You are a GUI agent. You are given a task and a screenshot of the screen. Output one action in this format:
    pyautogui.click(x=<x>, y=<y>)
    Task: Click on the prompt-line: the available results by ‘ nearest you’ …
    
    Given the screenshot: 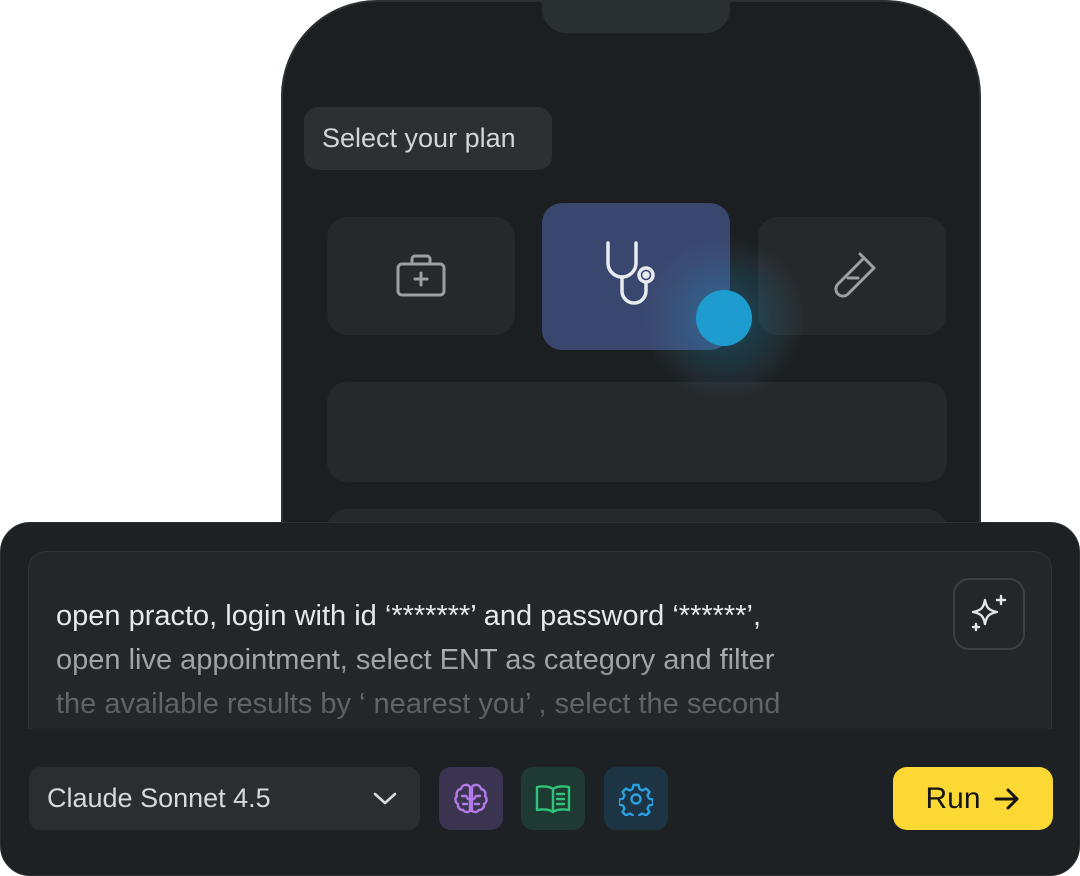 What is the action you would take?
    pyautogui.click(x=418, y=704)
    